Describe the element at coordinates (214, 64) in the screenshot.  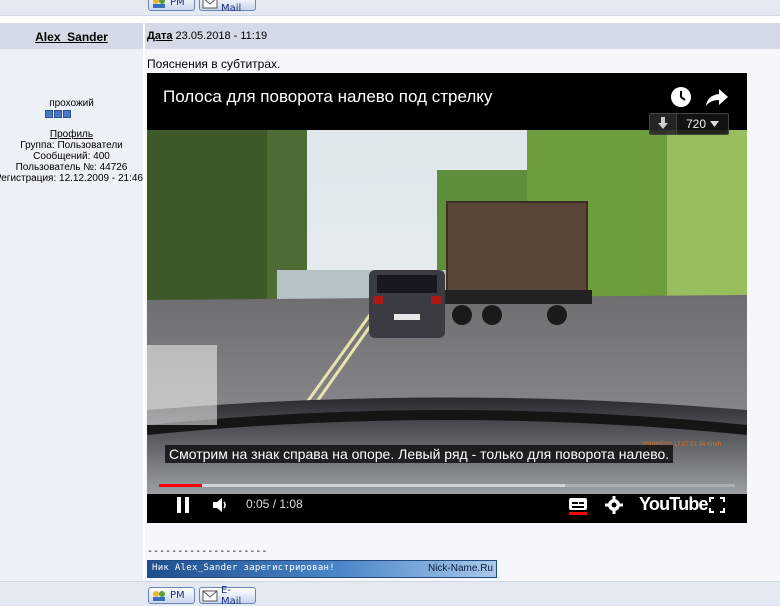
I see `post-message: Пояснения в субтитрах.` at that location.